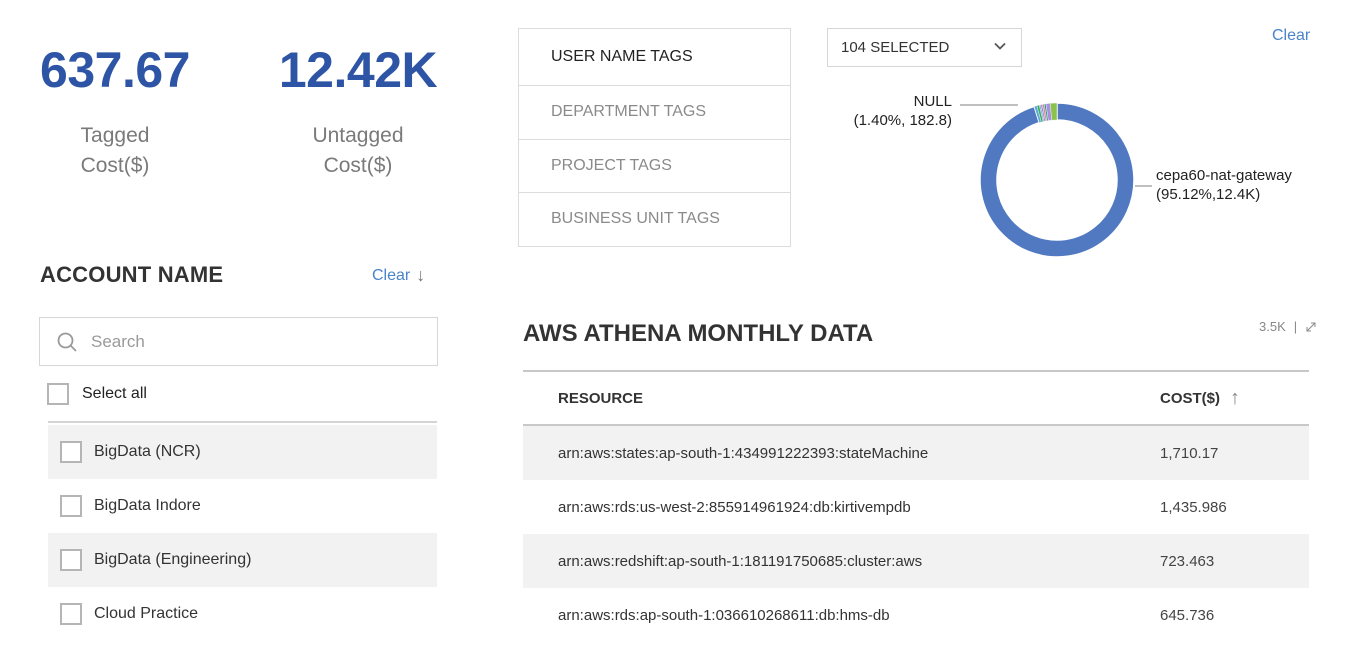  I want to click on column-header-resource: RESOURCE, so click(841, 398).